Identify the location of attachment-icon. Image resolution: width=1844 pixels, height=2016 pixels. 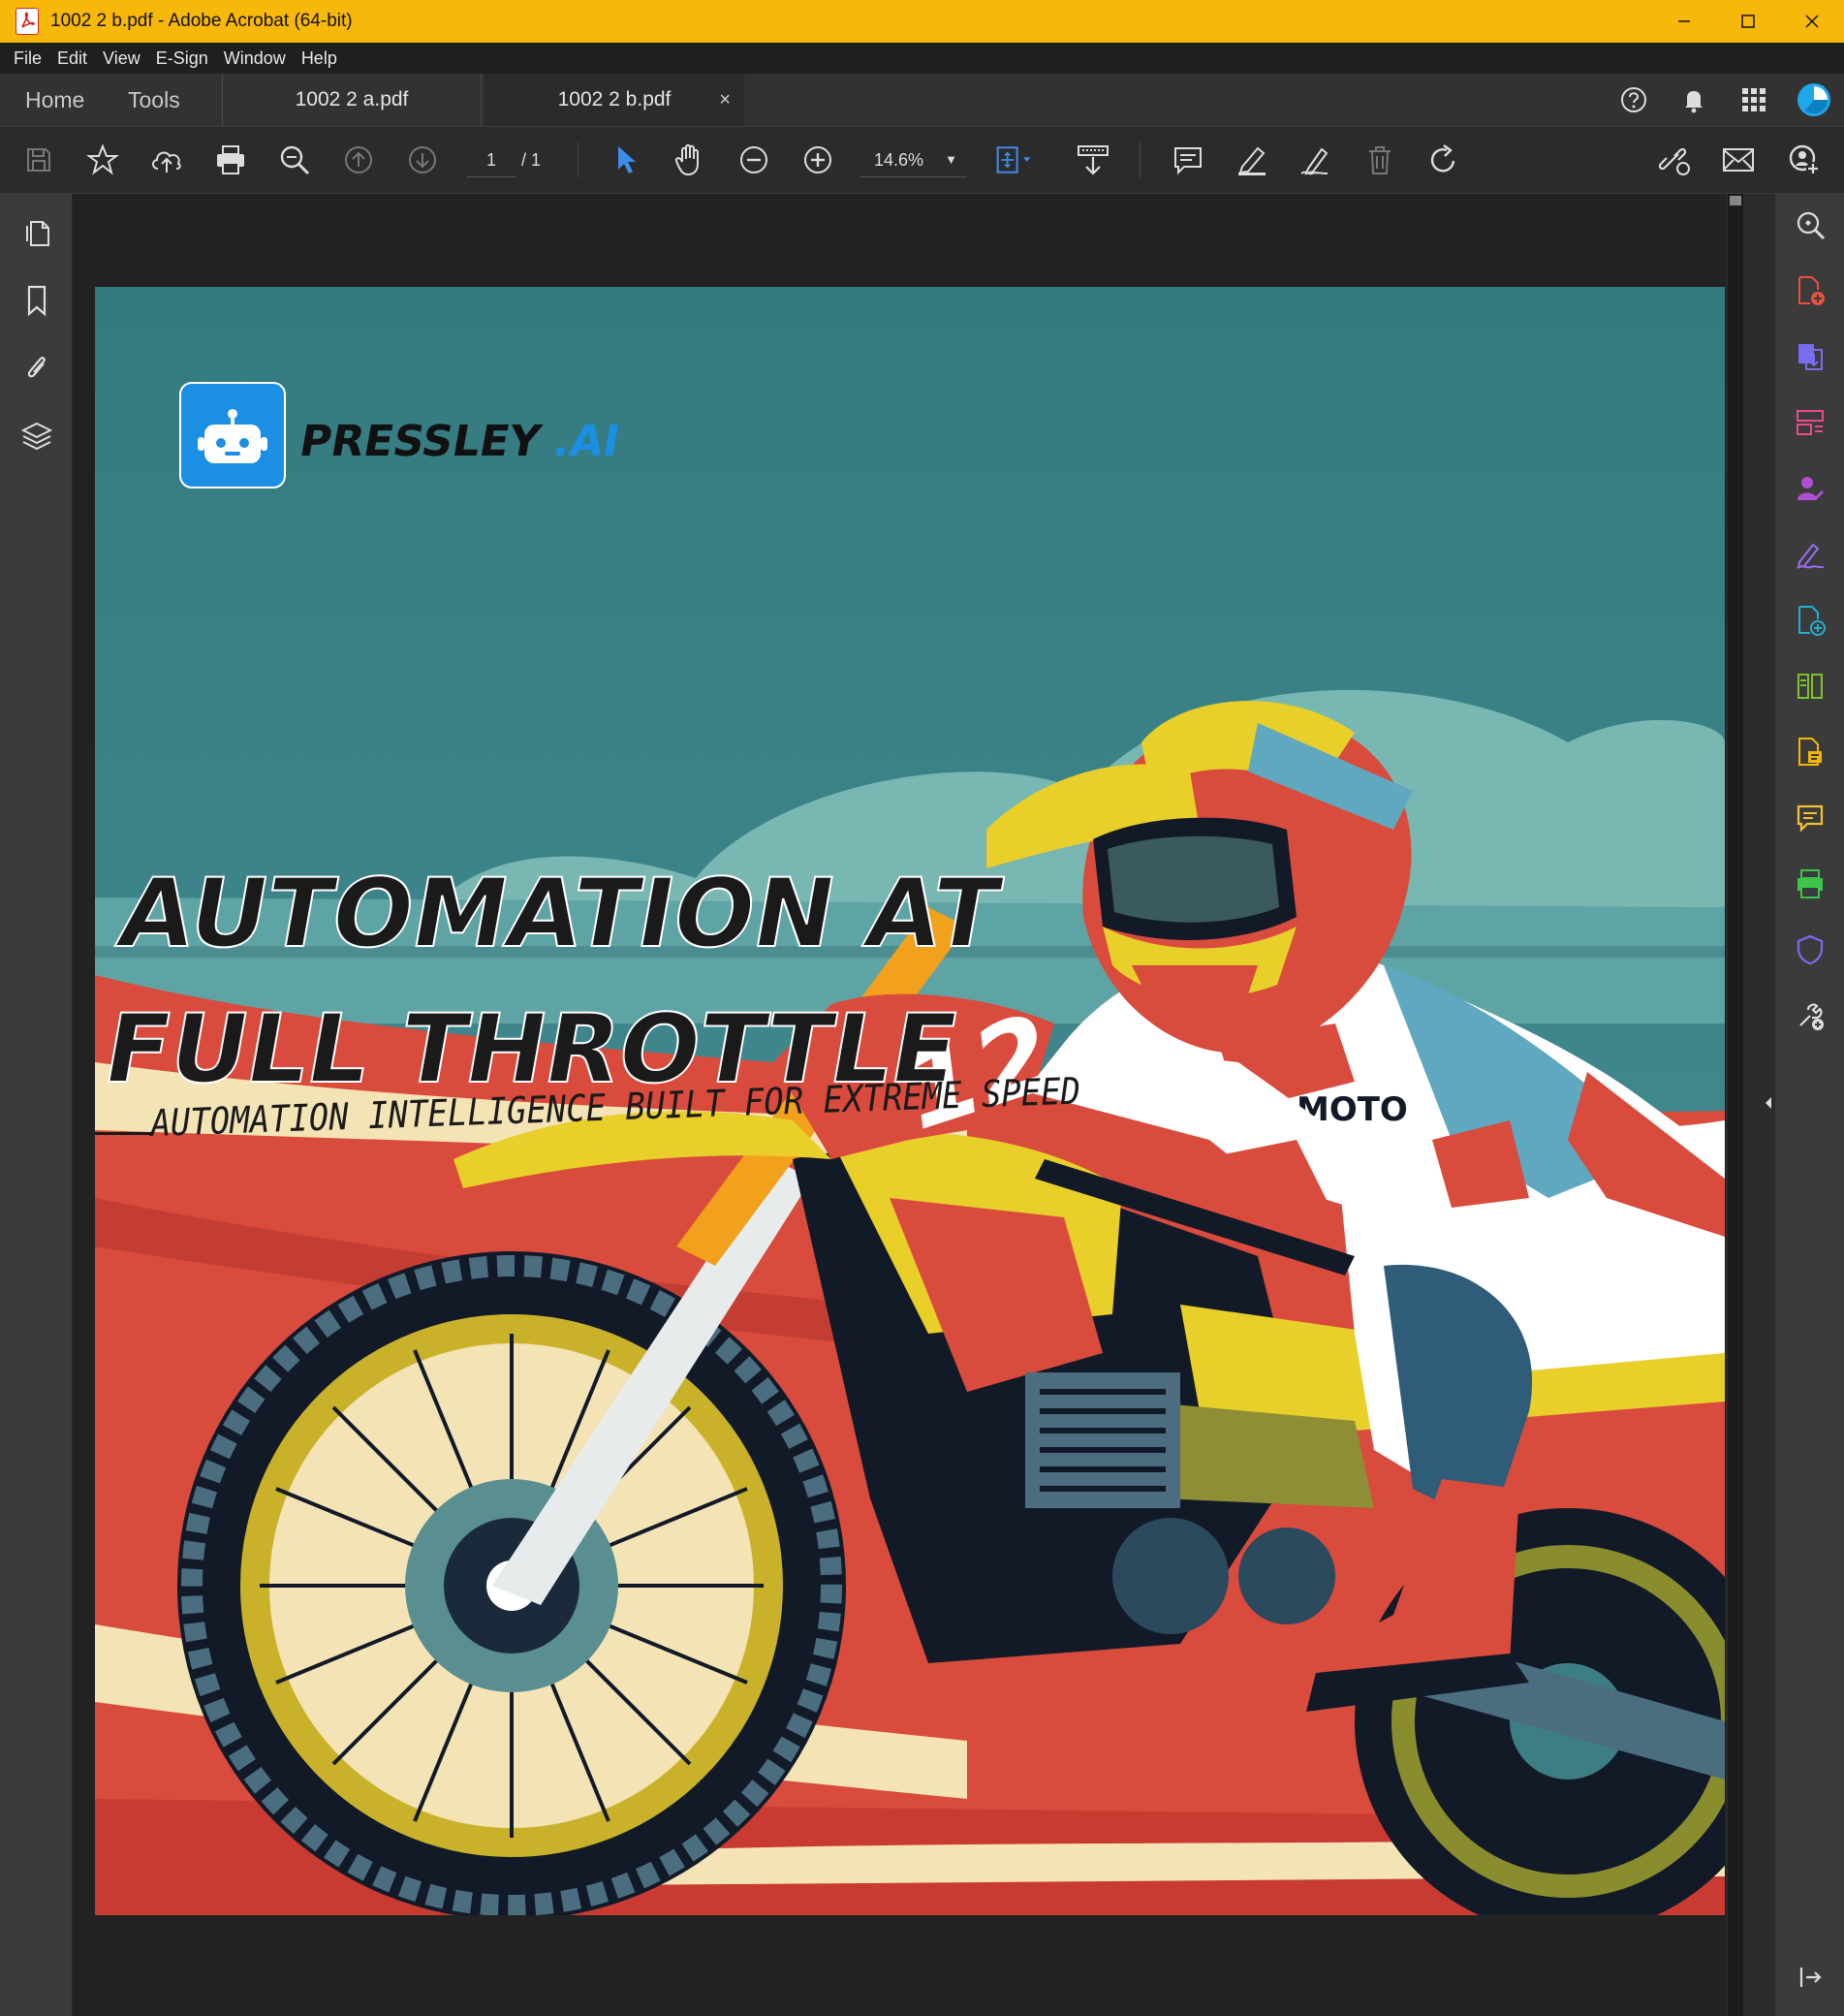
(36, 367).